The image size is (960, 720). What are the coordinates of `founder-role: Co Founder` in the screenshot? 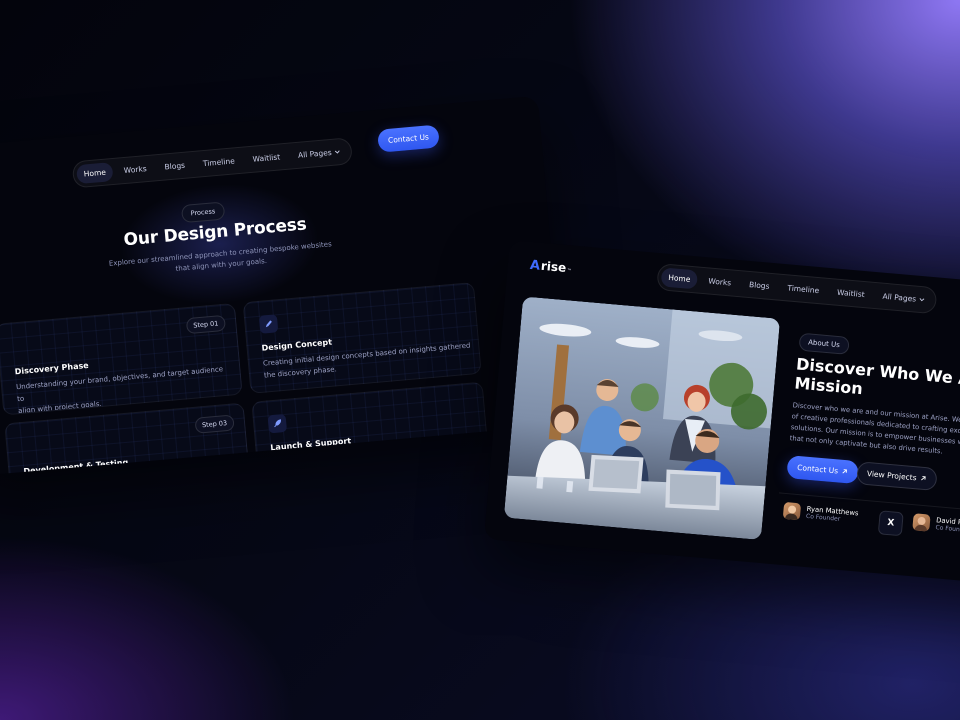 It's located at (947, 529).